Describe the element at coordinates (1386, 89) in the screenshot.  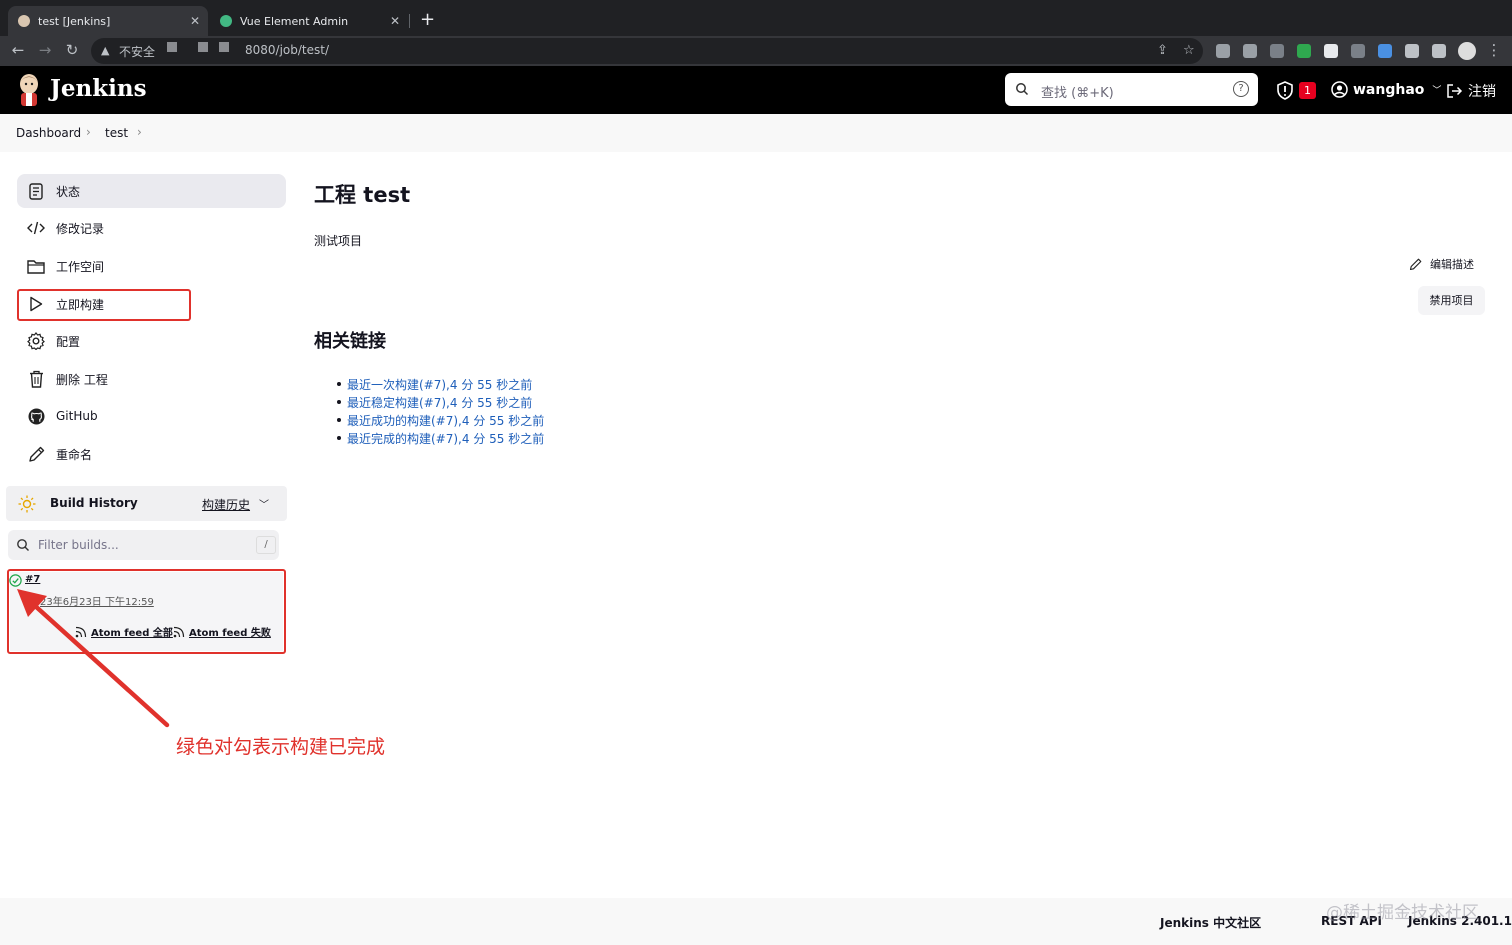
I see `user-menu: wanghao ﹀` at that location.